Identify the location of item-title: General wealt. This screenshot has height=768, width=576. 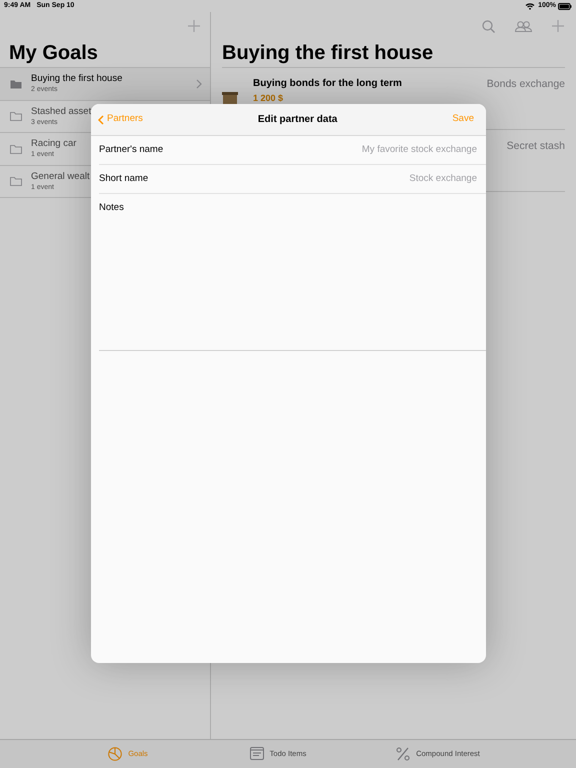
(60, 176).